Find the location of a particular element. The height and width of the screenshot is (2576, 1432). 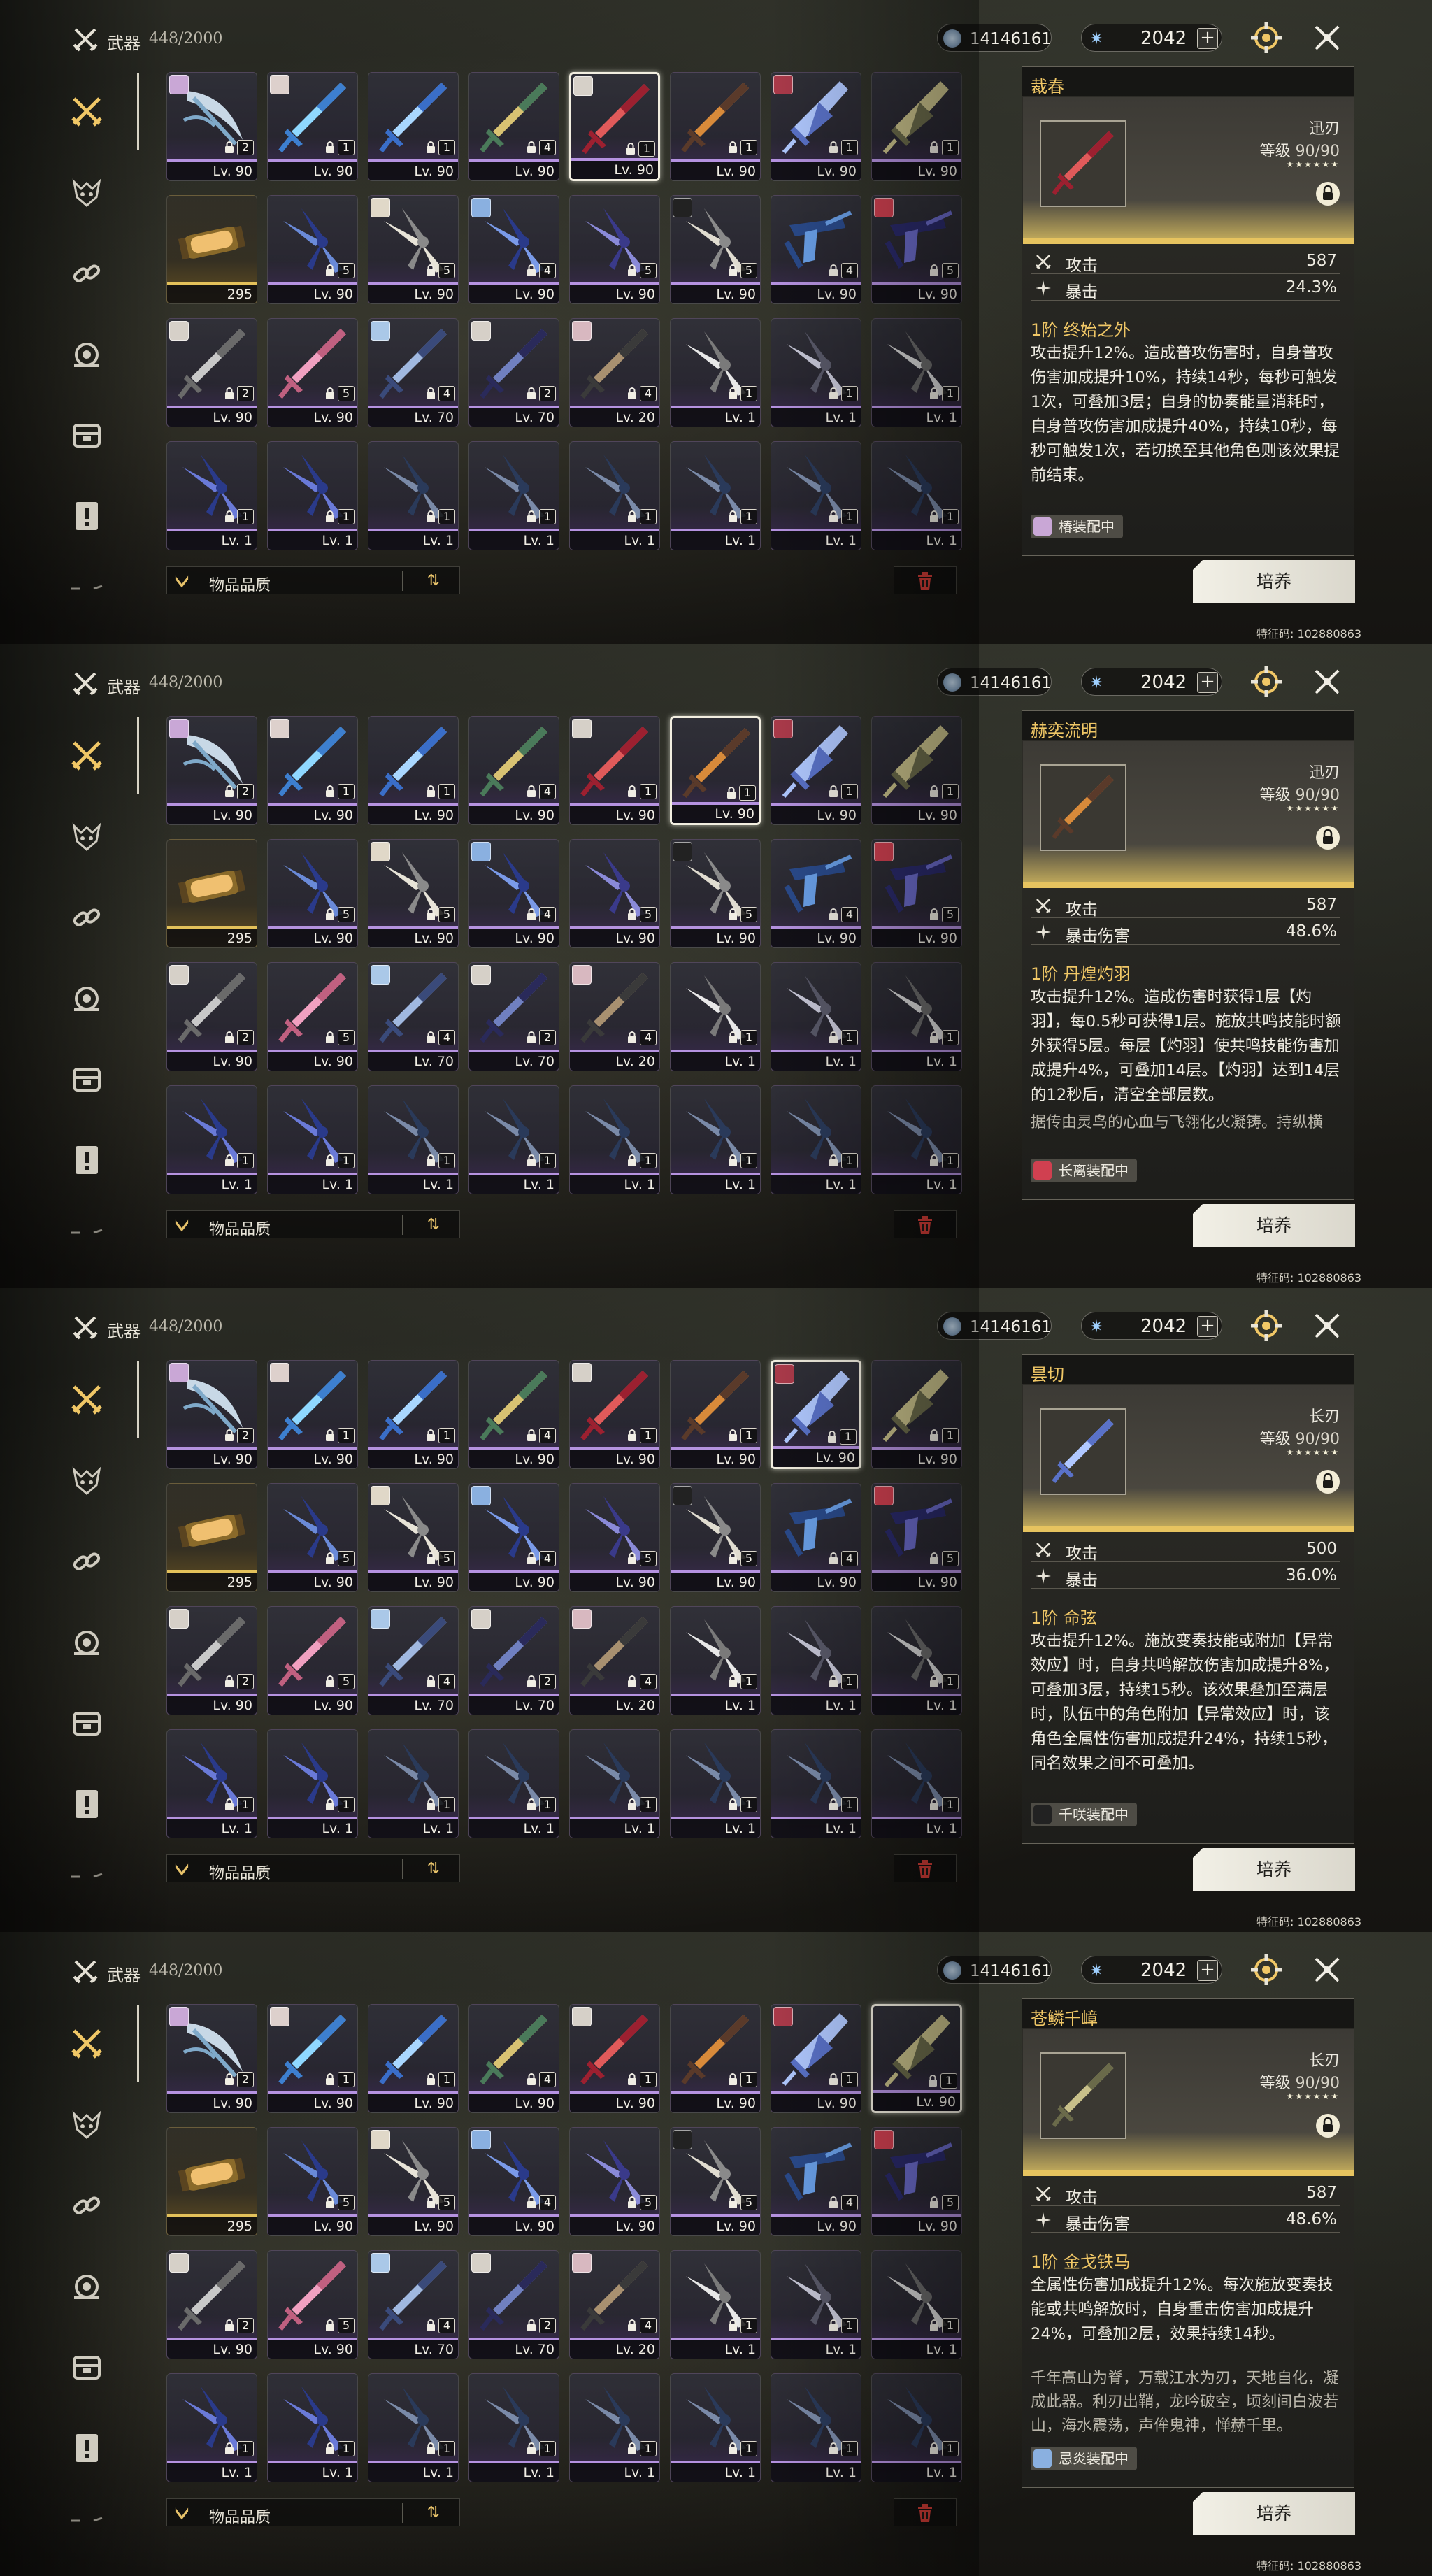

dismantle-button is located at coordinates (925, 1868).